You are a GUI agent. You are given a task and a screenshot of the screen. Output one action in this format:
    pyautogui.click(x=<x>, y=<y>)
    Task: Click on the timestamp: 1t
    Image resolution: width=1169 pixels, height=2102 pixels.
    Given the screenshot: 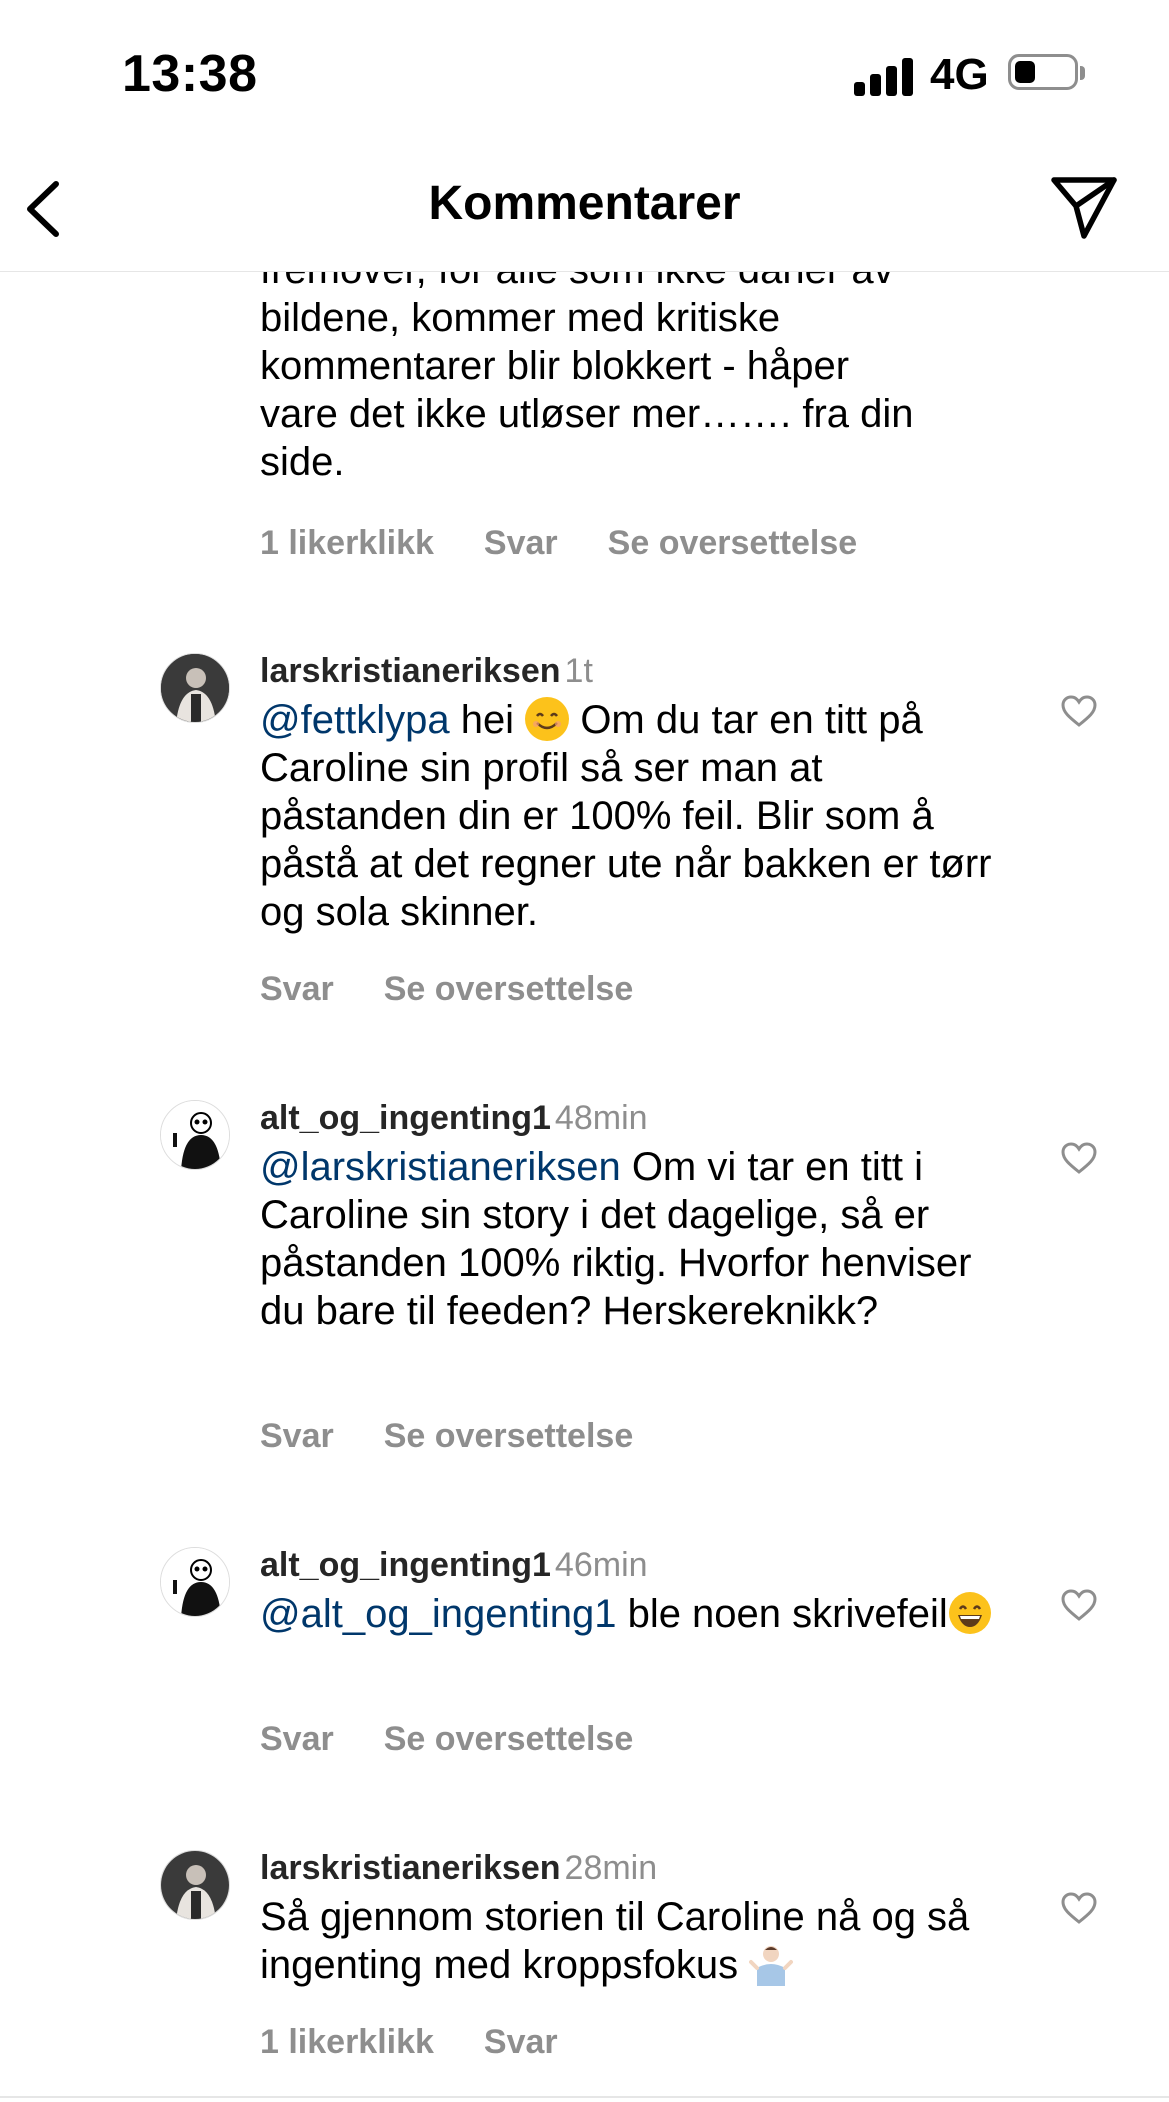 What is the action you would take?
    pyautogui.click(x=578, y=671)
    